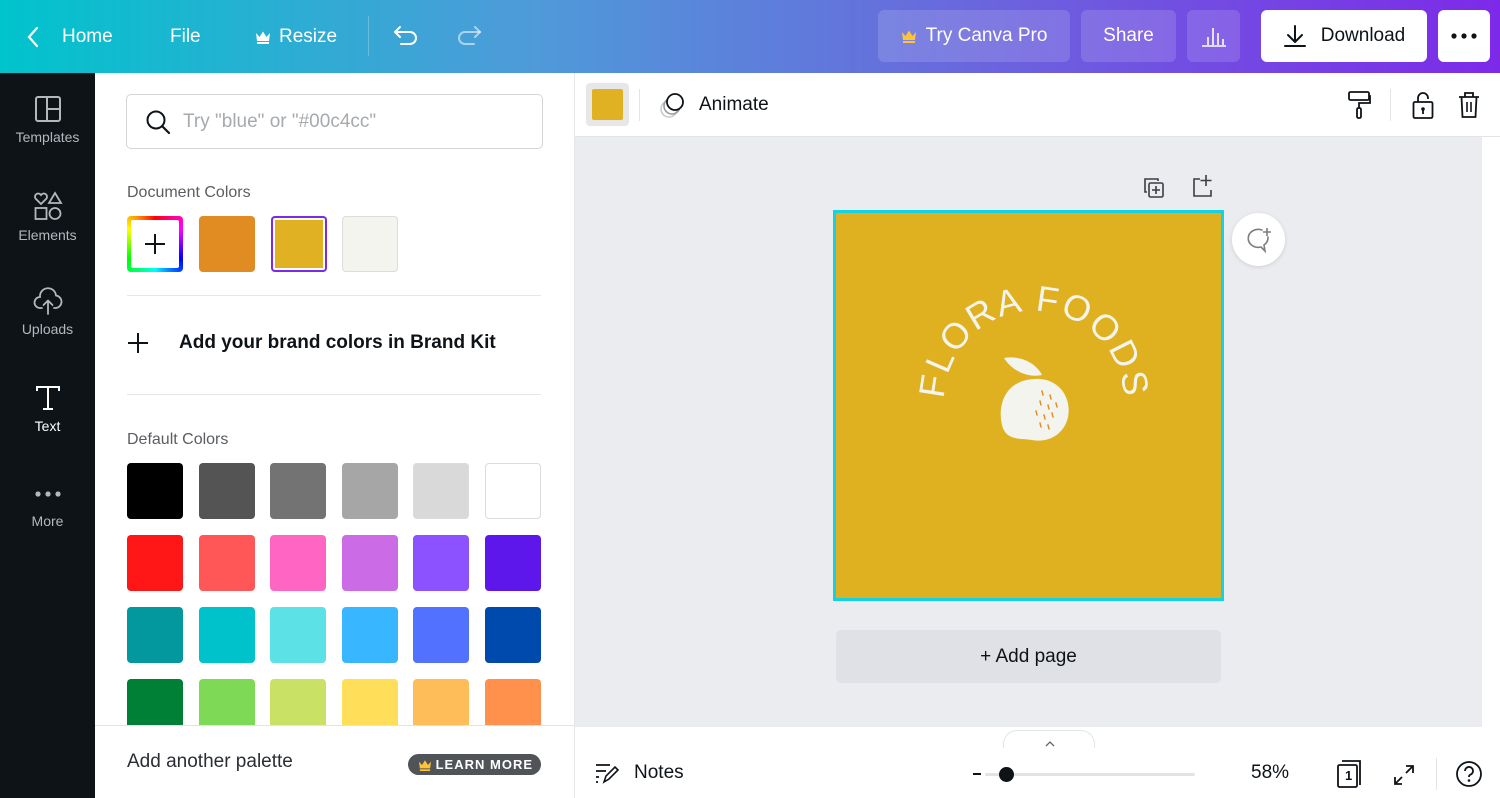  Describe the element at coordinates (33, 36) in the screenshot. I see `chevron-left-icon` at that location.